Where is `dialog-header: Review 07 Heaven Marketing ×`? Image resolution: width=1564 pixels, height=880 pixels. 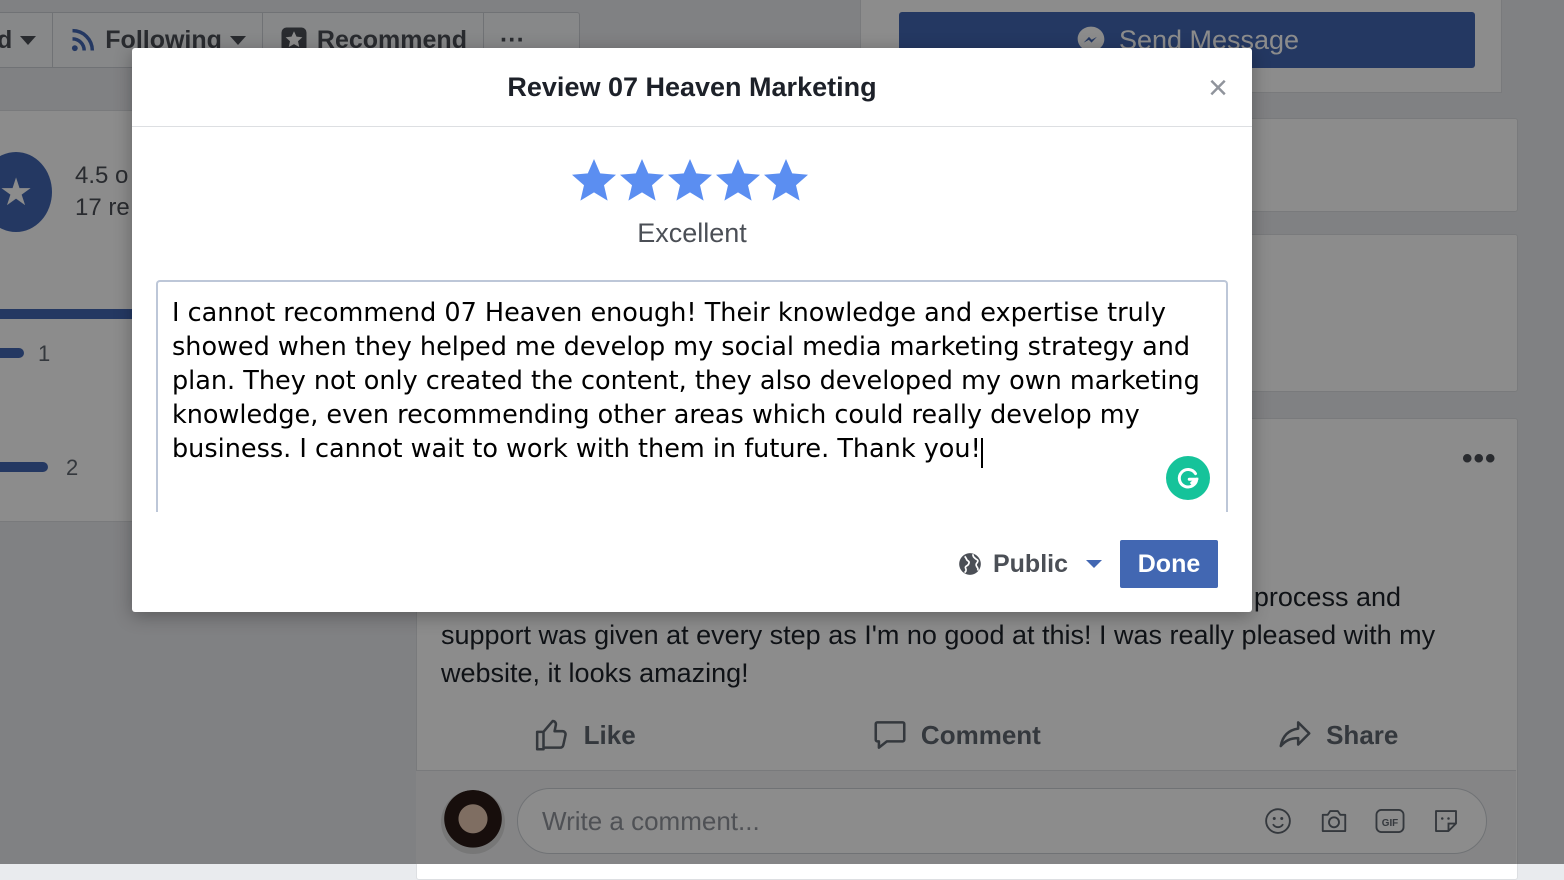 dialog-header: Review 07 Heaven Marketing × is located at coordinates (692, 87).